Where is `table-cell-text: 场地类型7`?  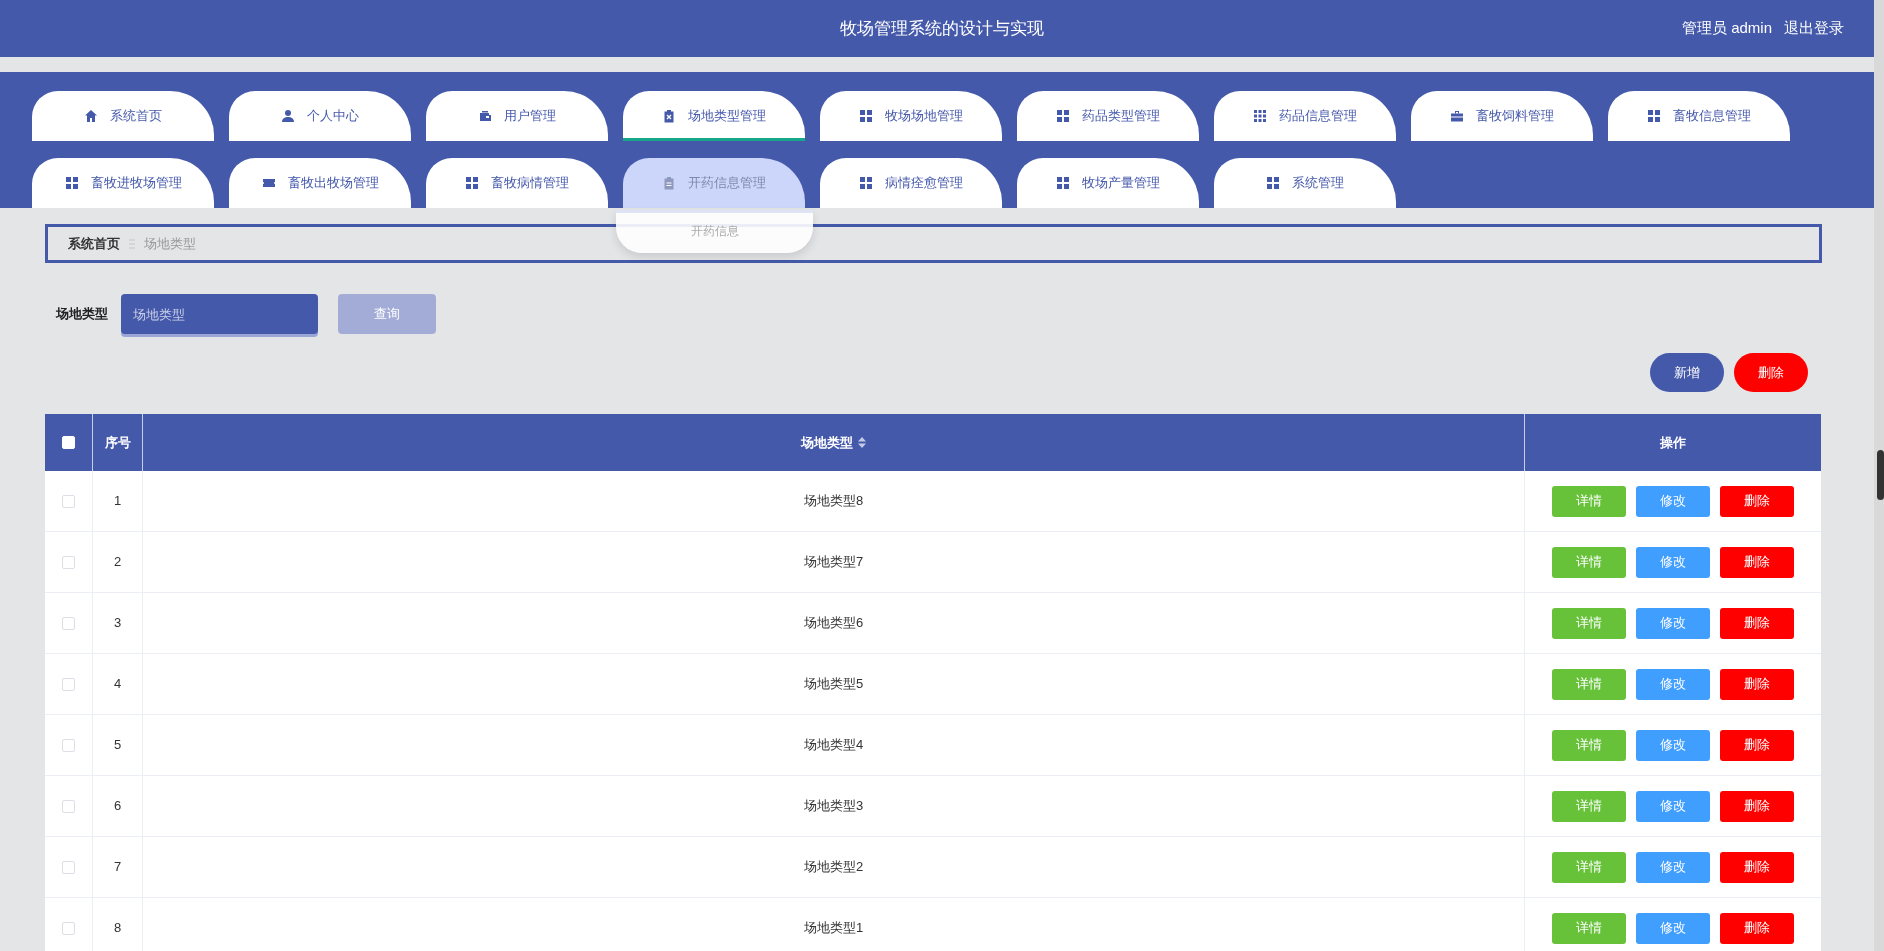 table-cell-text: 场地类型7 is located at coordinates (833, 562).